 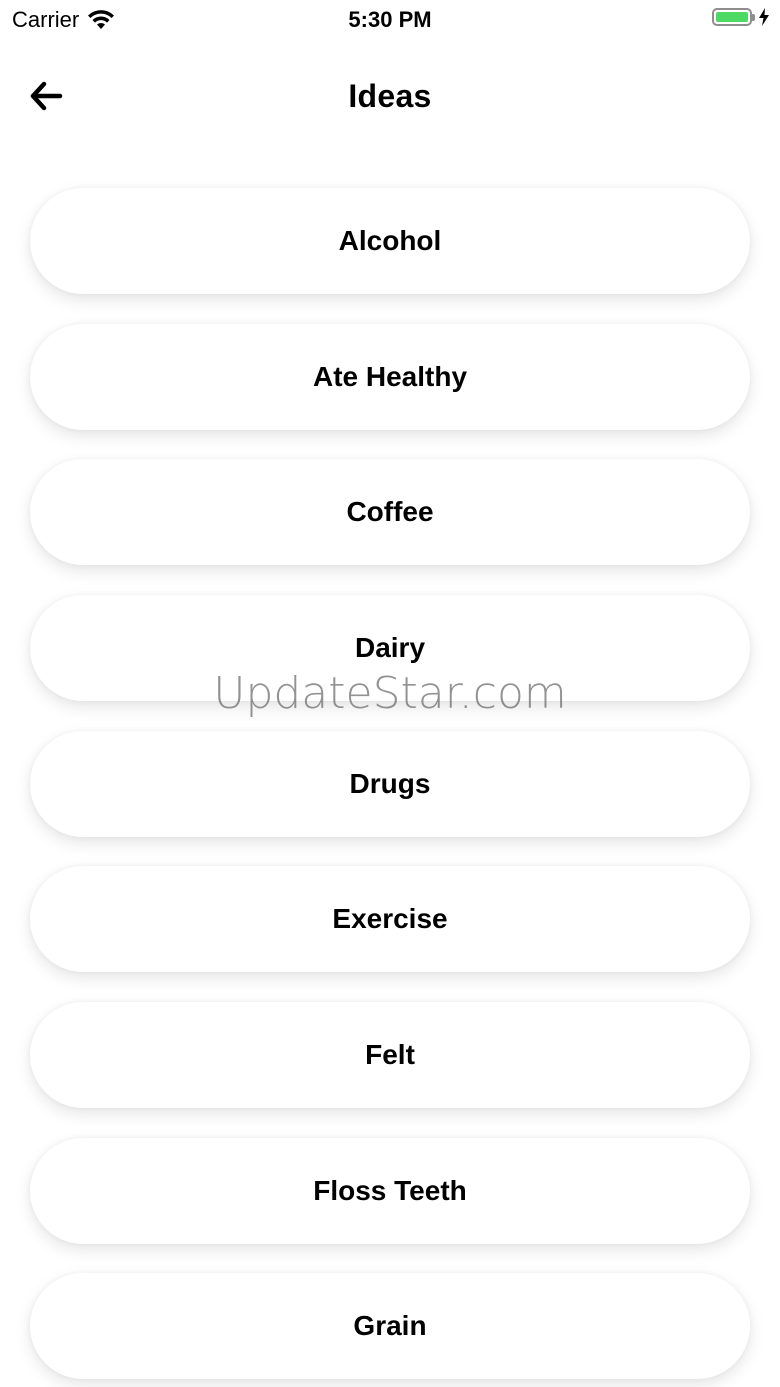 What do you see at coordinates (390, 1191) in the screenshot?
I see `idea-item-floss-teeth: Floss Teeth` at bounding box center [390, 1191].